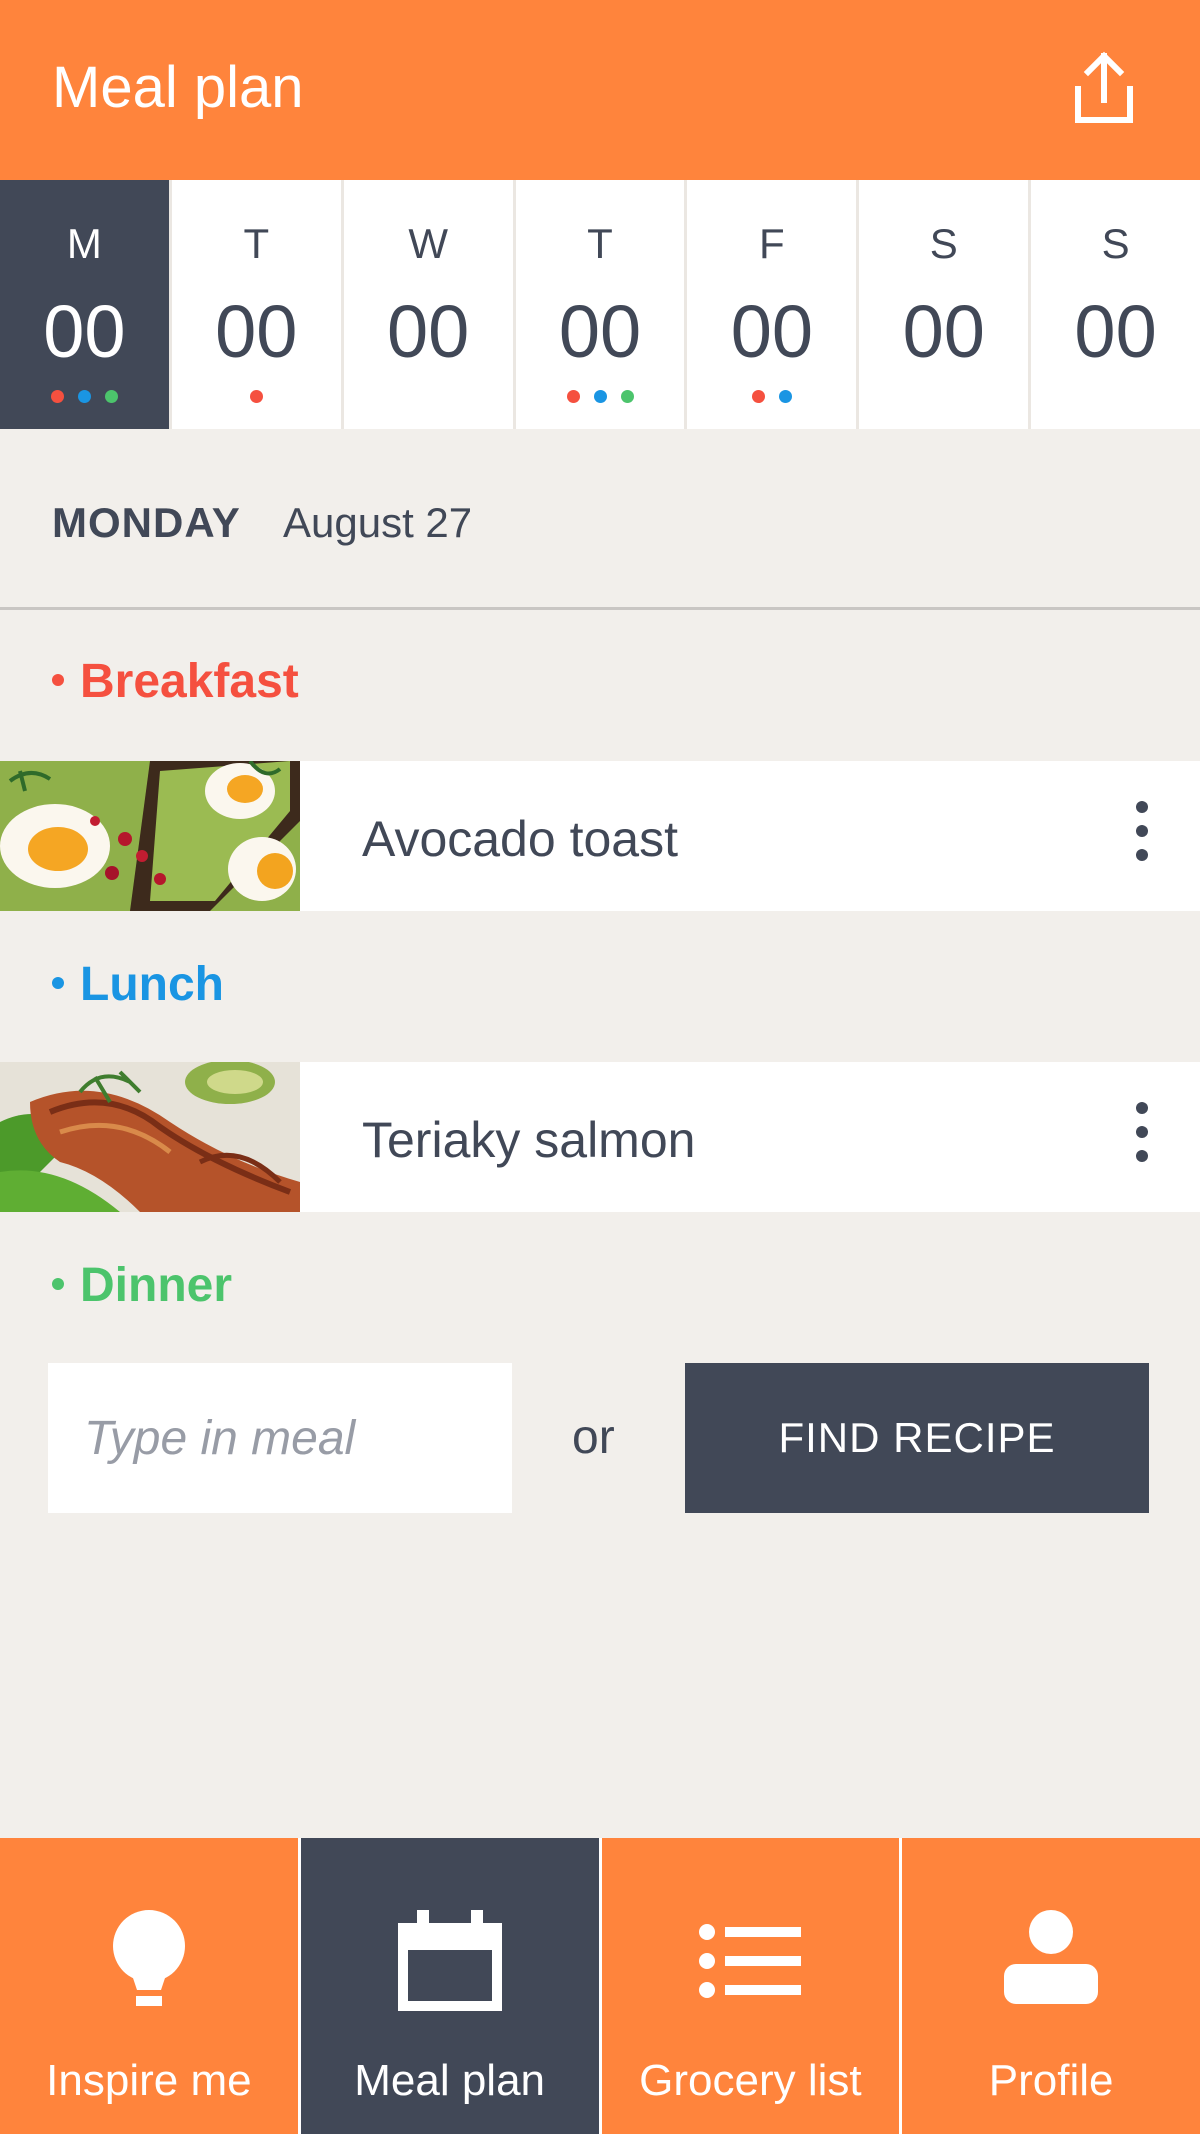  I want to click on breakfast-heading: Breakfast, so click(175, 682).